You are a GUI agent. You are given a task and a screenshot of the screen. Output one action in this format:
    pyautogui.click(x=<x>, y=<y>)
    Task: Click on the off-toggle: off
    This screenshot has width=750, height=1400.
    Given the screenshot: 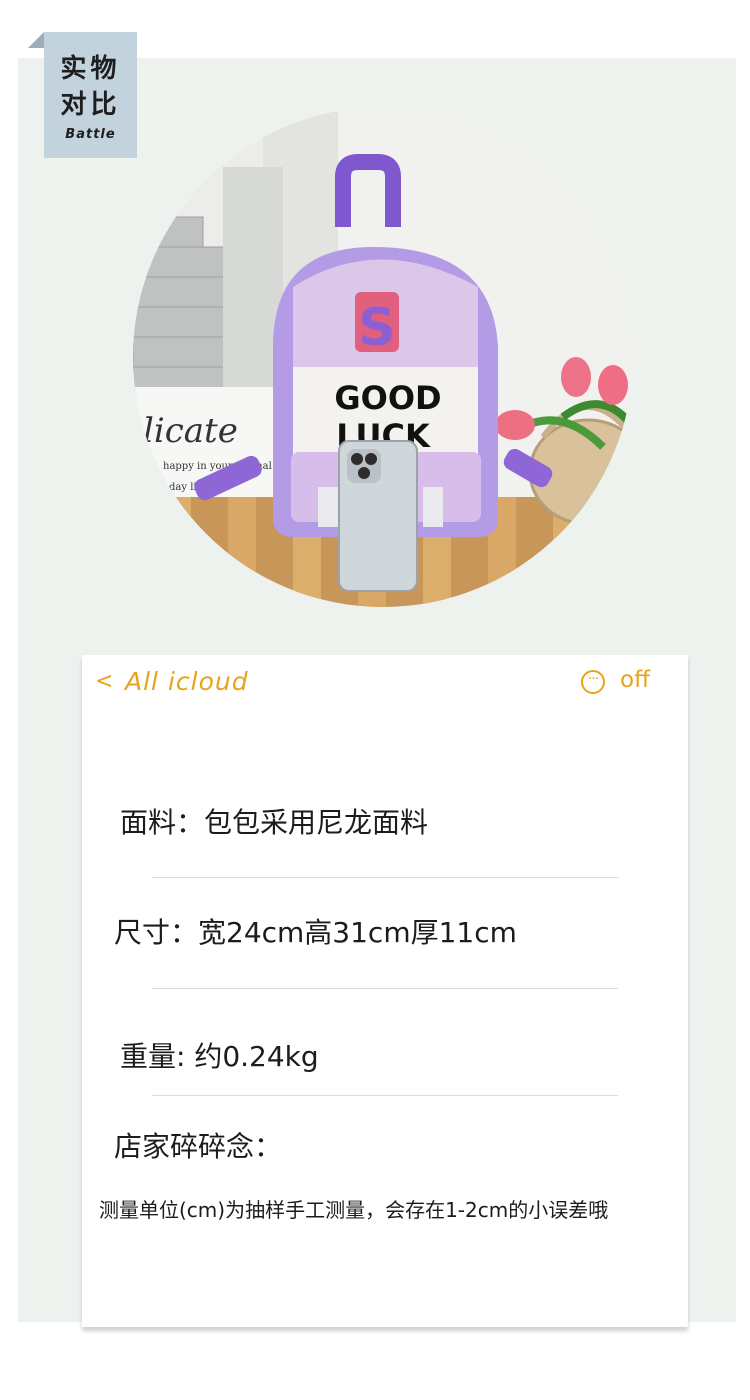 What is the action you would take?
    pyautogui.click(x=635, y=680)
    